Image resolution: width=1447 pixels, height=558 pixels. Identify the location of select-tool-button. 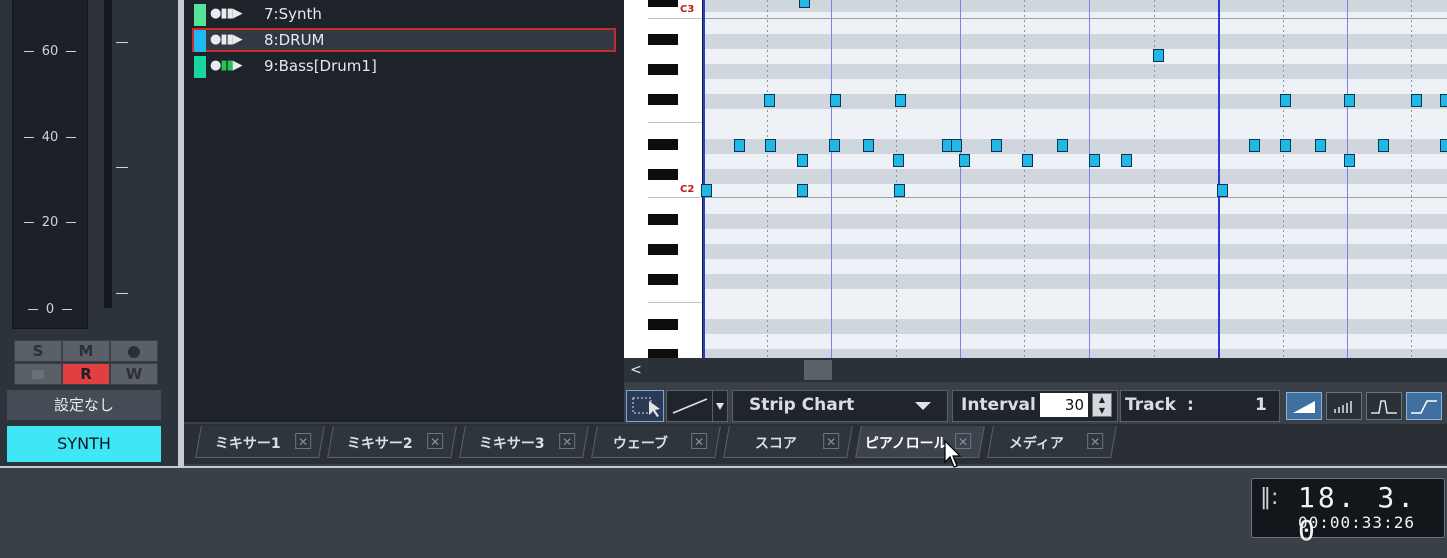
(645, 406).